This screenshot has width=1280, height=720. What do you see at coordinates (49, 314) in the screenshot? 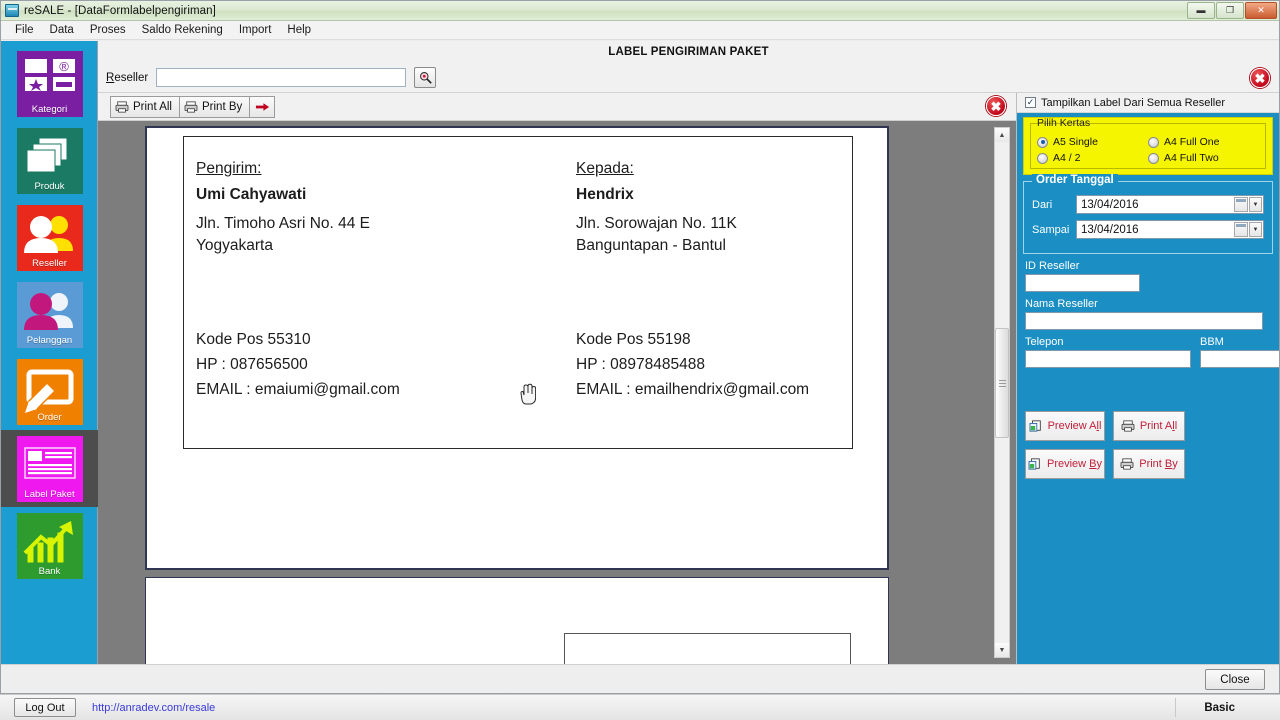
I see `sidebar-item-pelanggan: Pelanggan` at bounding box center [49, 314].